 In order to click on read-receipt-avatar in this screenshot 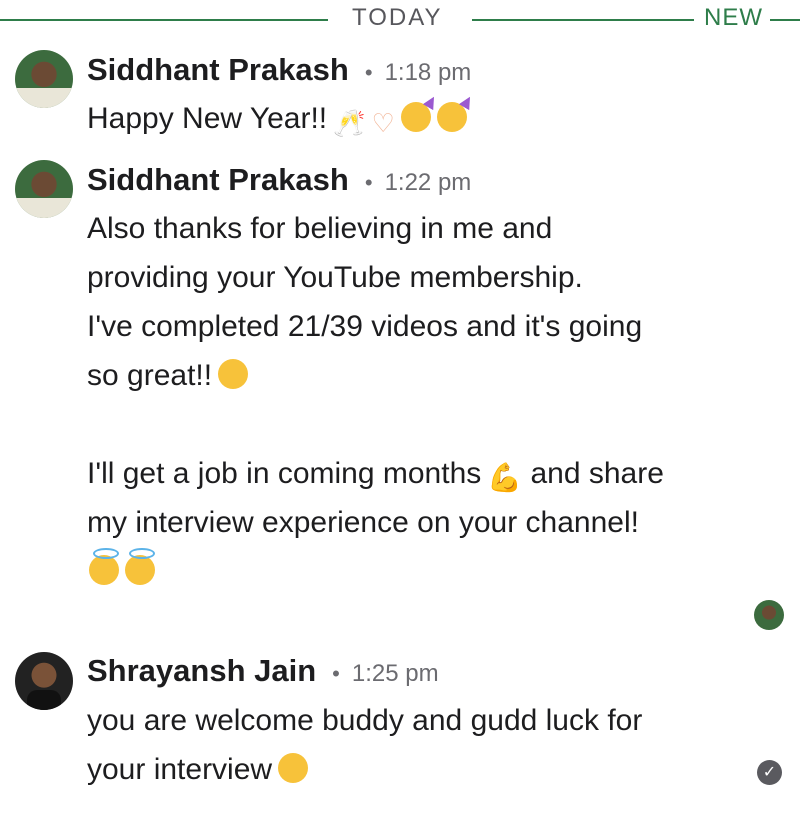, I will do `click(769, 615)`.